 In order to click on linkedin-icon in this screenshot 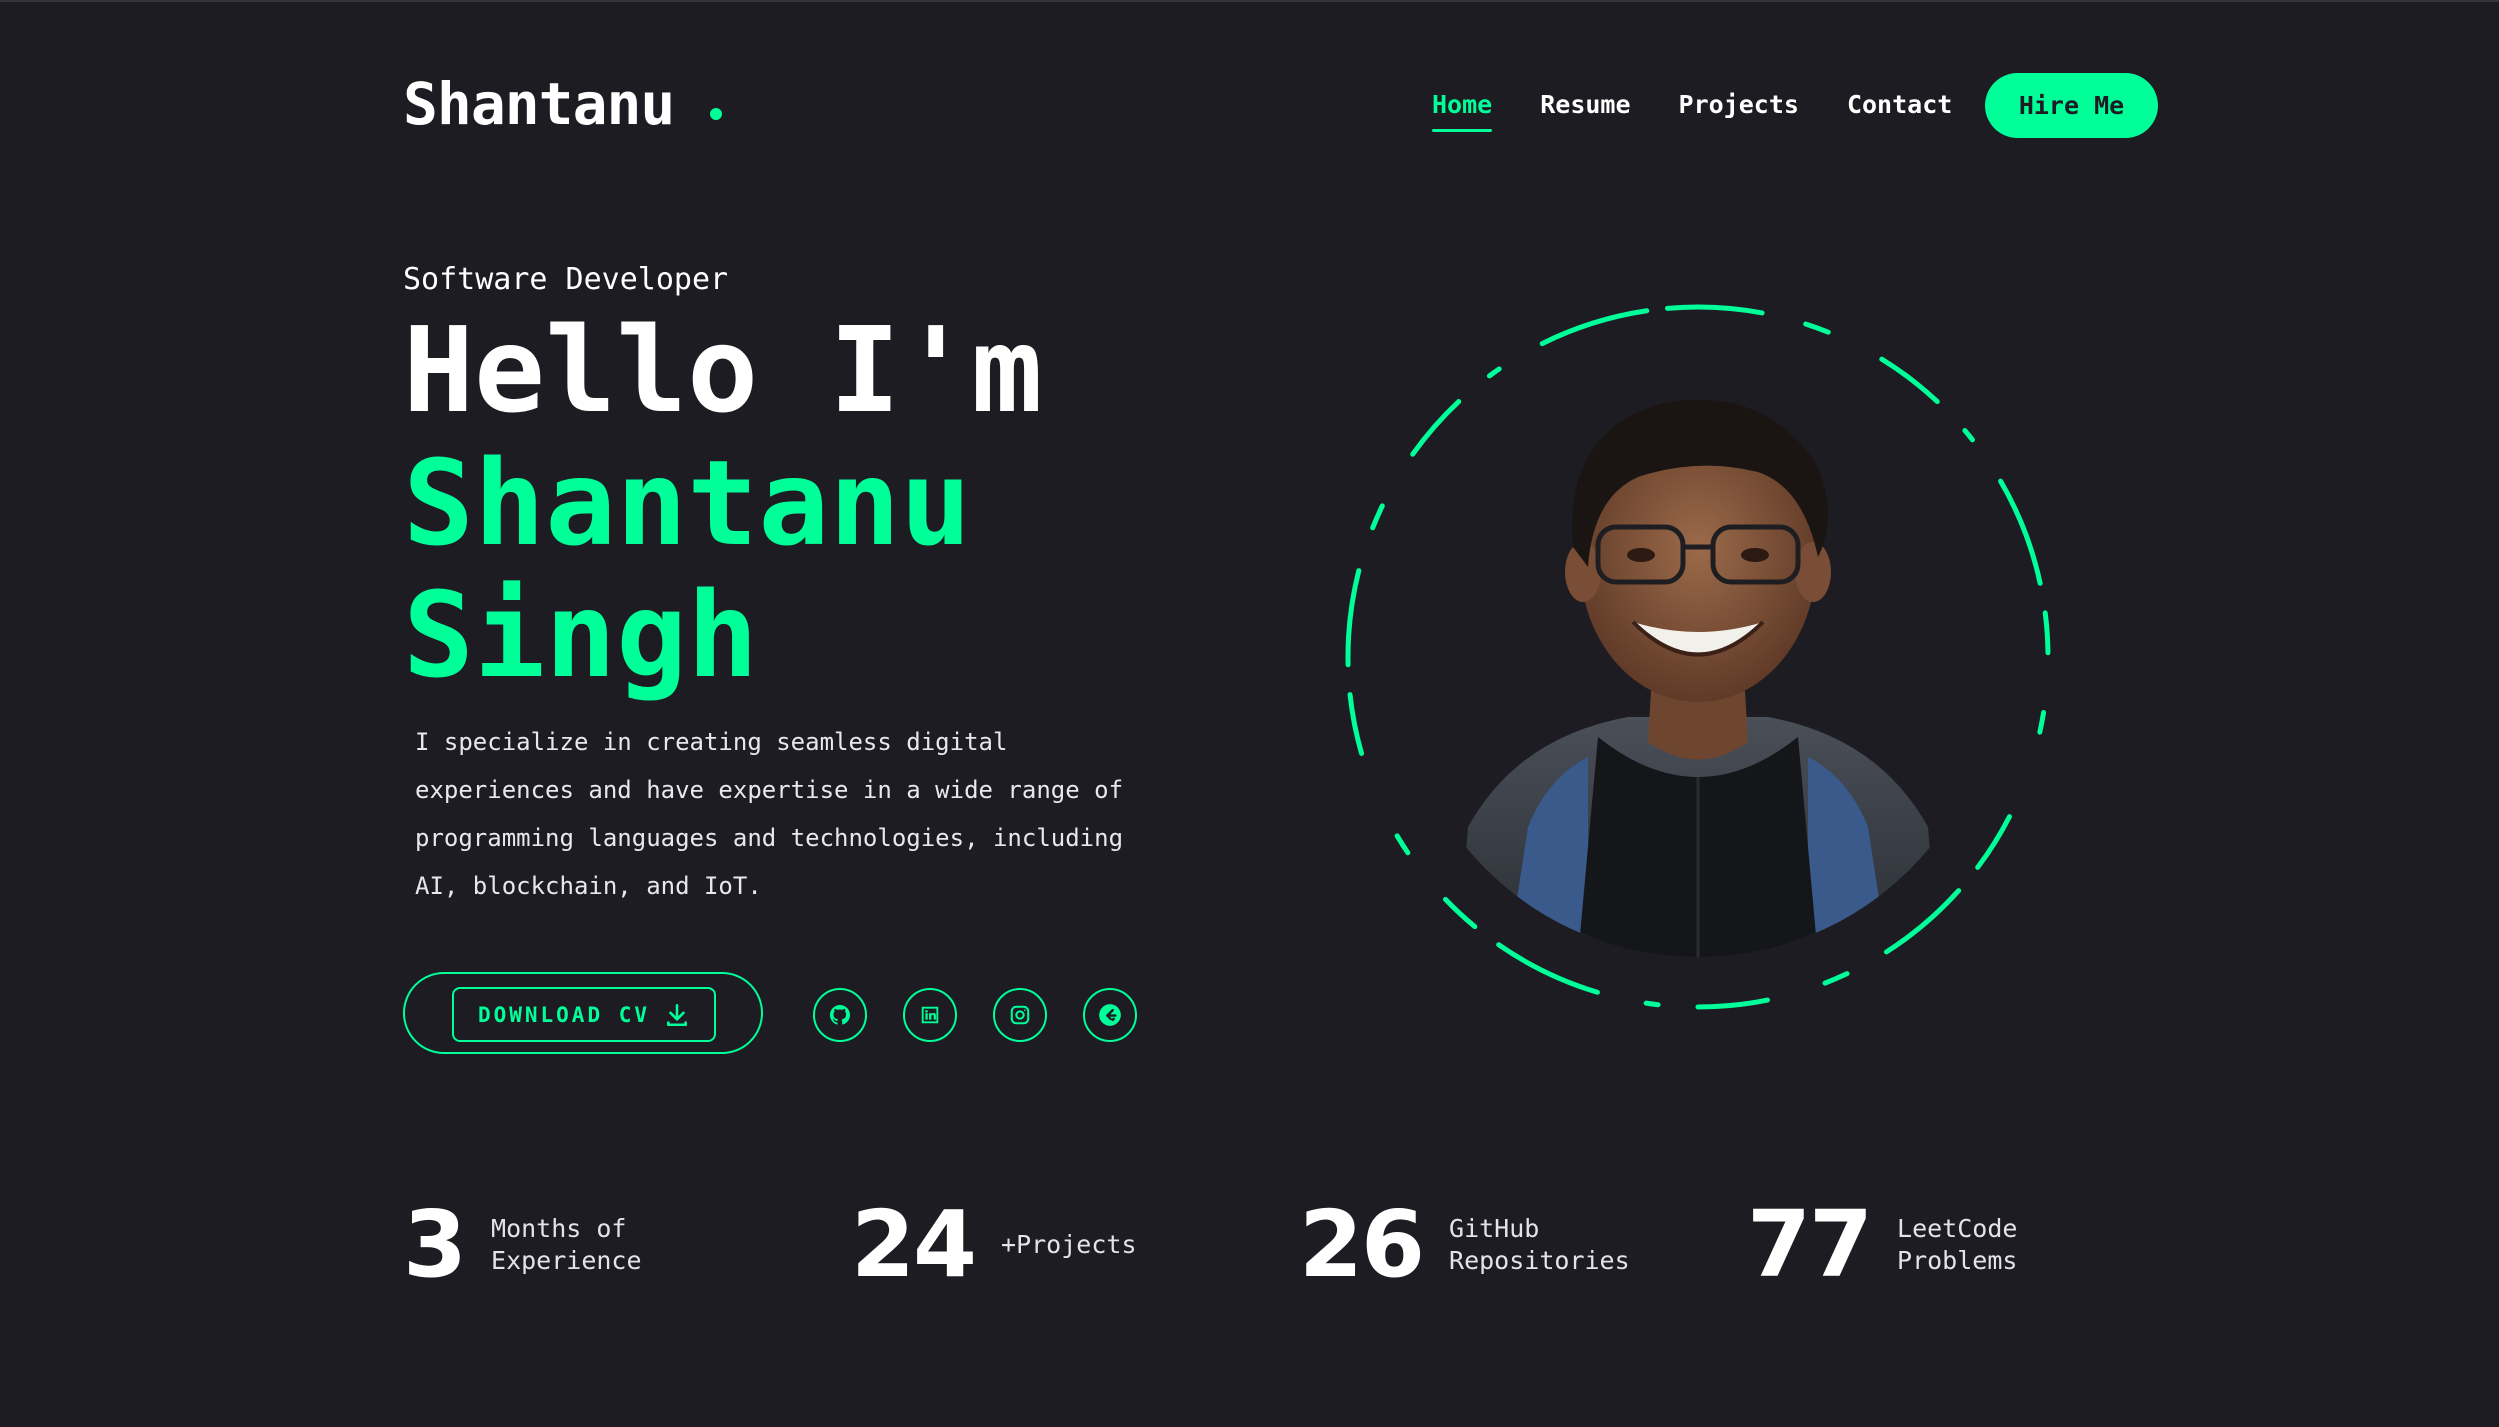, I will do `click(930, 1015)`.